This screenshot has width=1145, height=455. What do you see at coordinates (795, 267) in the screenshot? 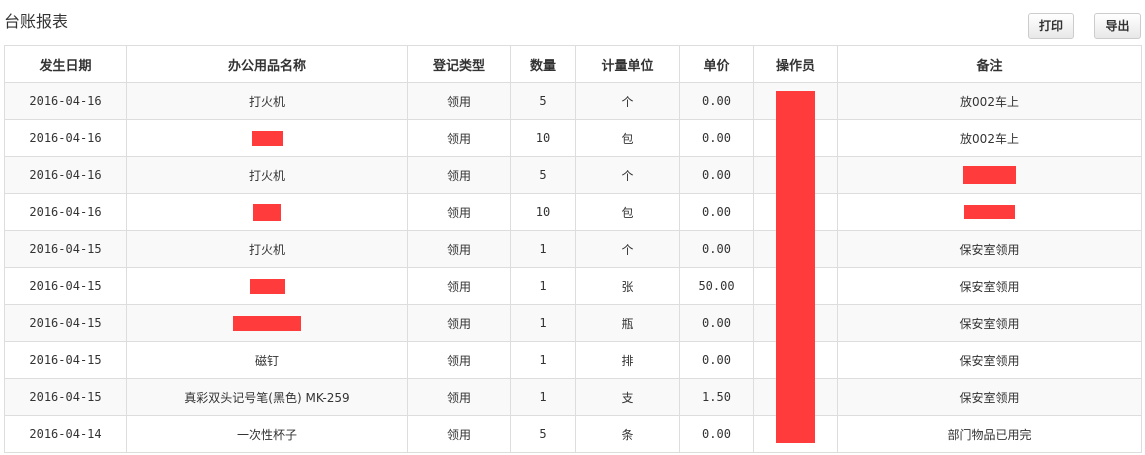
I see `operator-redaction-block` at bounding box center [795, 267].